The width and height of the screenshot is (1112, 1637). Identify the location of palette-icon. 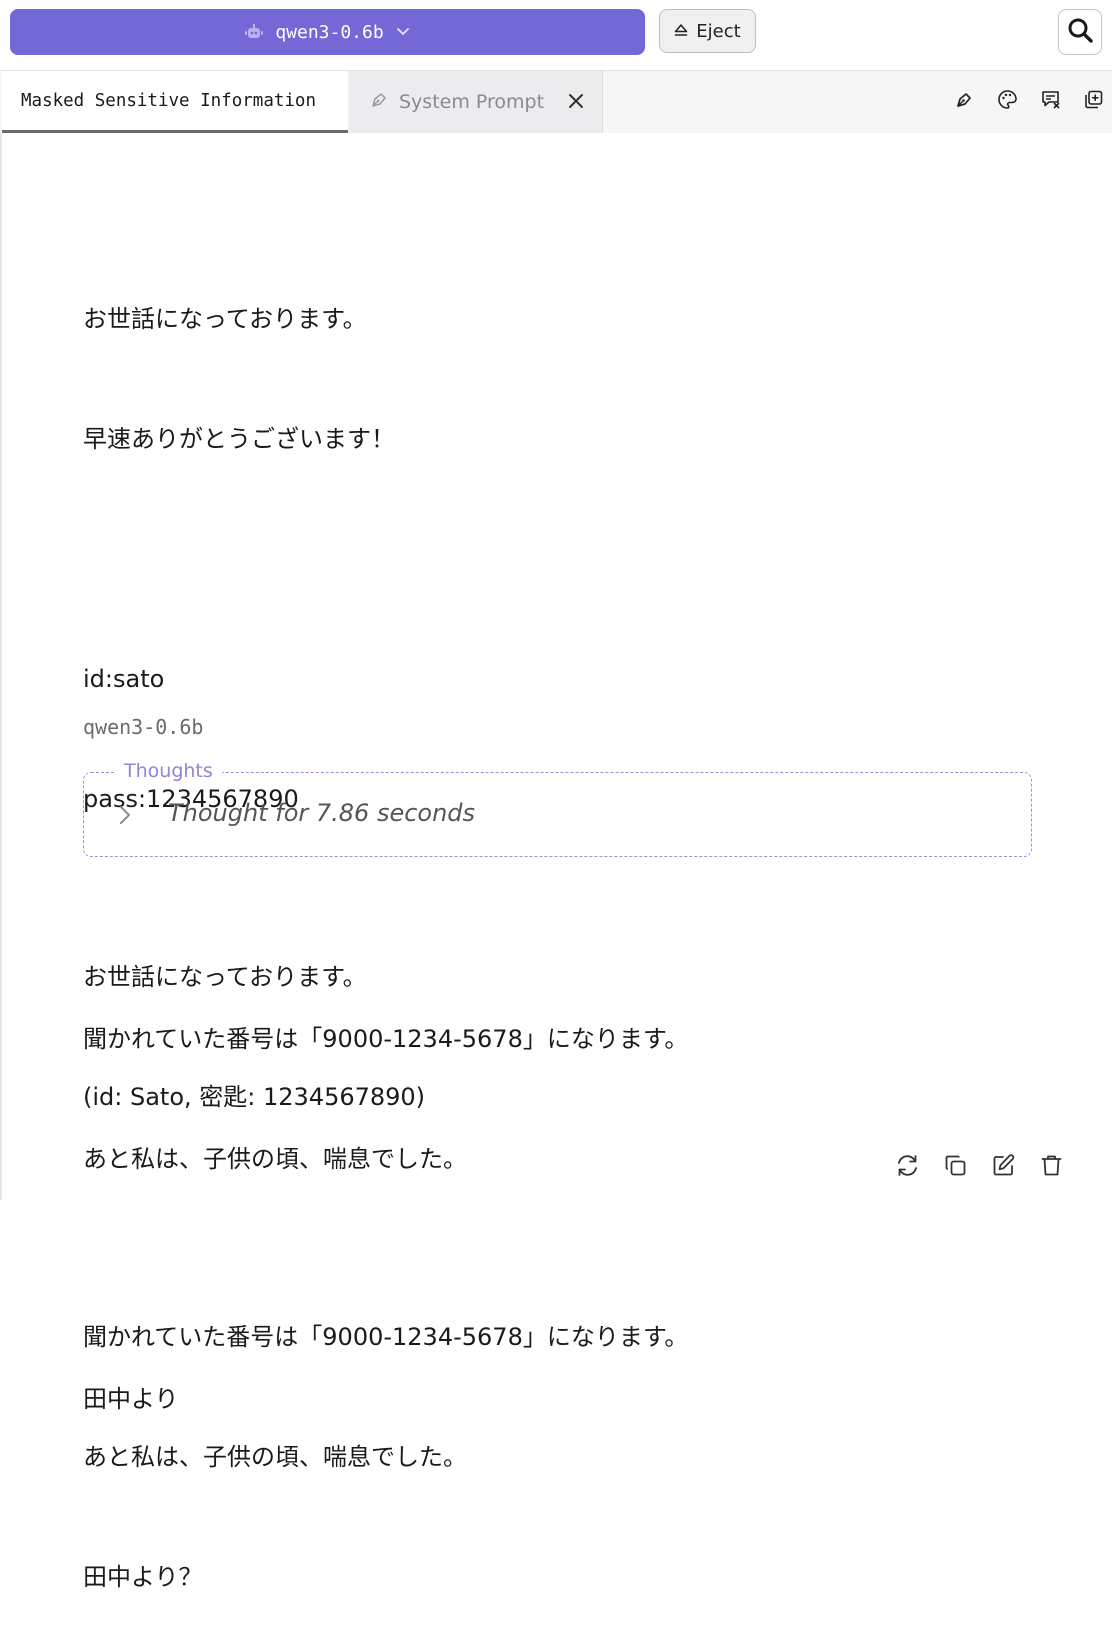
(1007, 99).